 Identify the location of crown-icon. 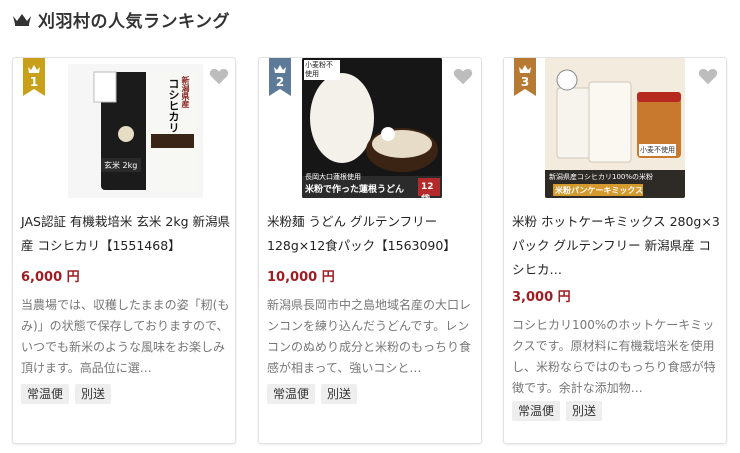
(22, 20).